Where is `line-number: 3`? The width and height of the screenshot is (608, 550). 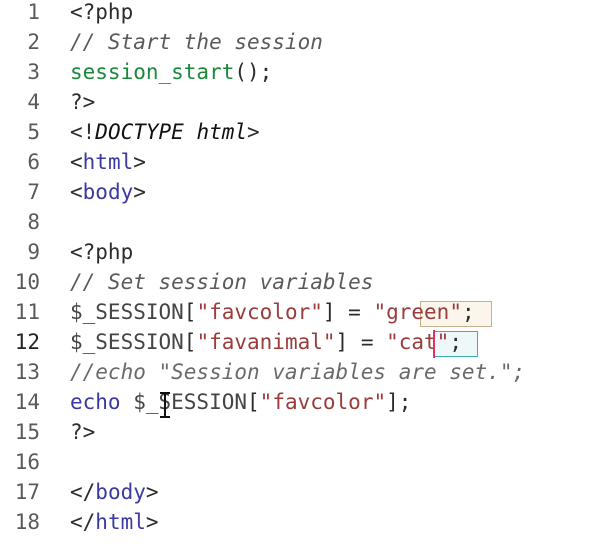
line-number: 3 is located at coordinates (33, 72).